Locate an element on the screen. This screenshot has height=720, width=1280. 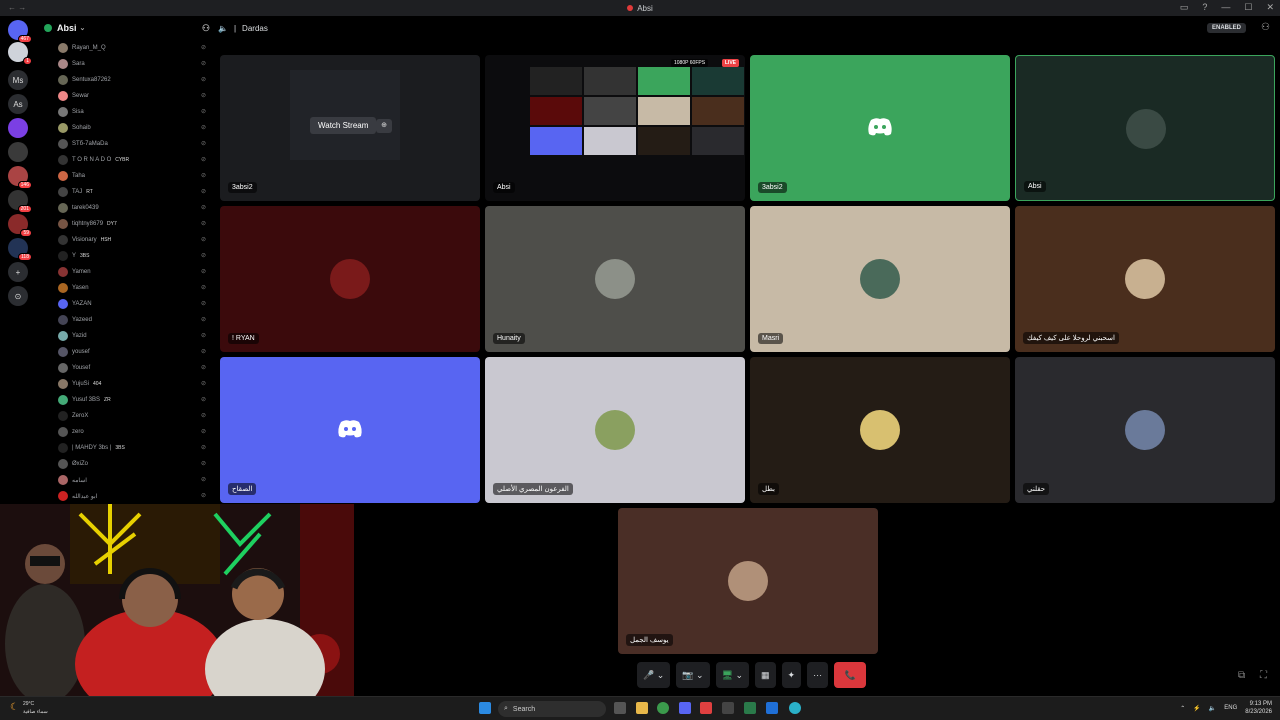
member-list-item: Yusuf 3BS ZR ⊘ is located at coordinates (127, 400).